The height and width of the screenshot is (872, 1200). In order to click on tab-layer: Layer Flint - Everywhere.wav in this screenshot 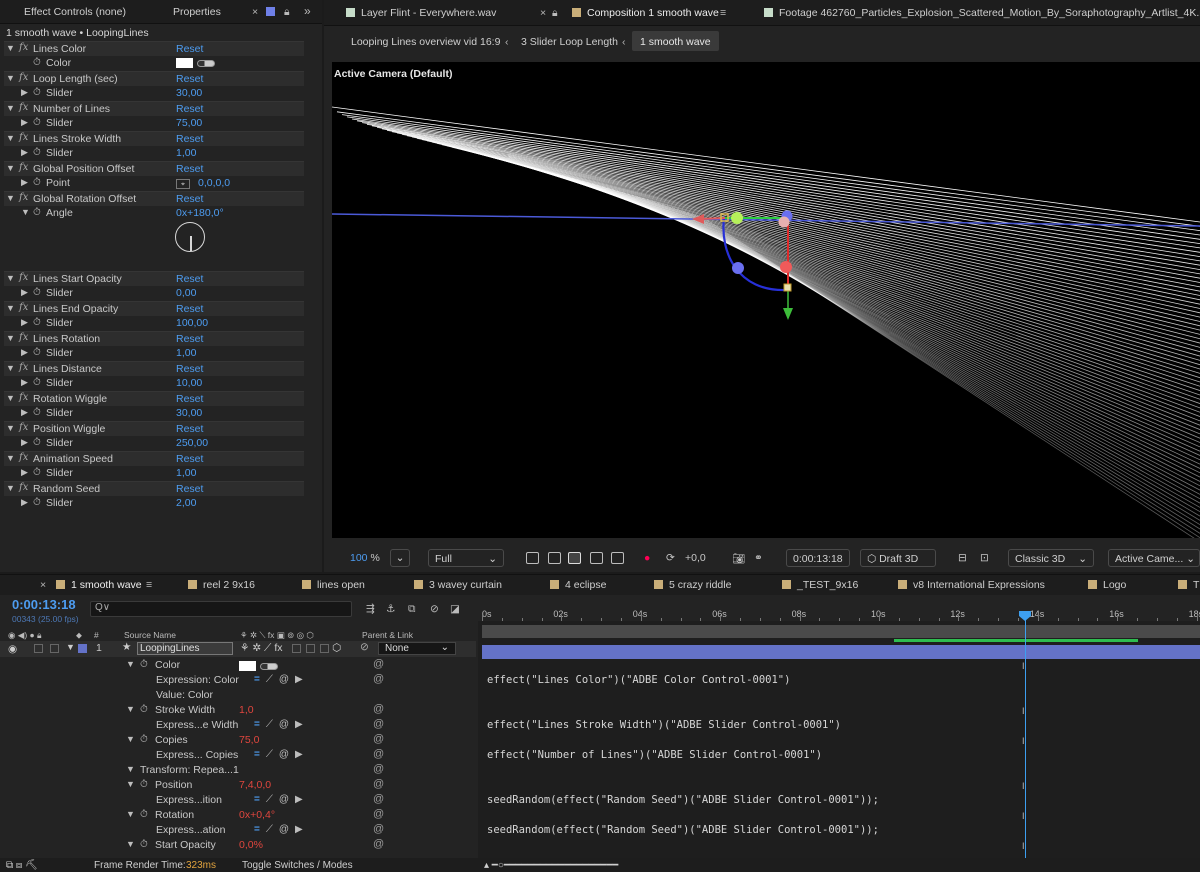, I will do `click(421, 13)`.